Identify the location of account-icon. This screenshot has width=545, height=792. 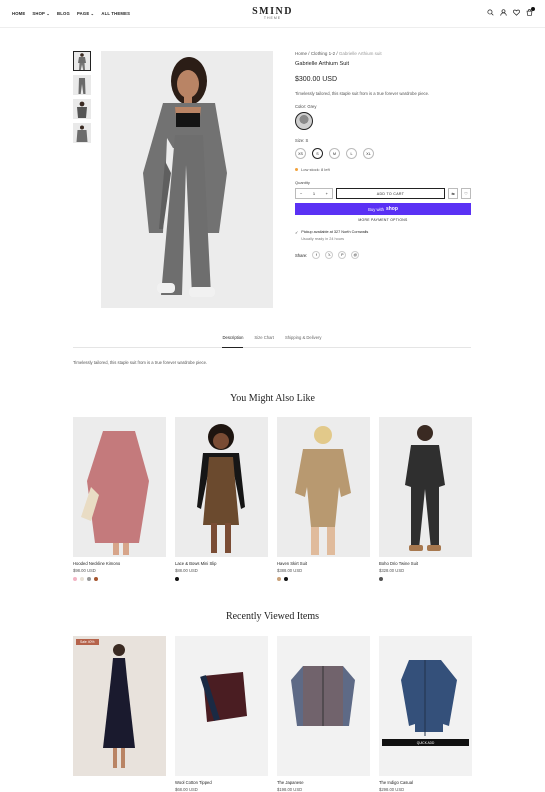
(503, 12).